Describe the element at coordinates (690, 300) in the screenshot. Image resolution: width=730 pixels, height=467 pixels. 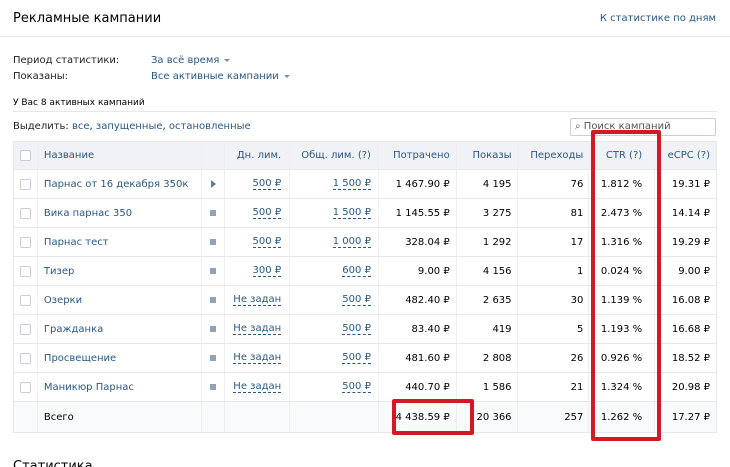
I see `ecpc-cell: 16.08 ₽` at that location.